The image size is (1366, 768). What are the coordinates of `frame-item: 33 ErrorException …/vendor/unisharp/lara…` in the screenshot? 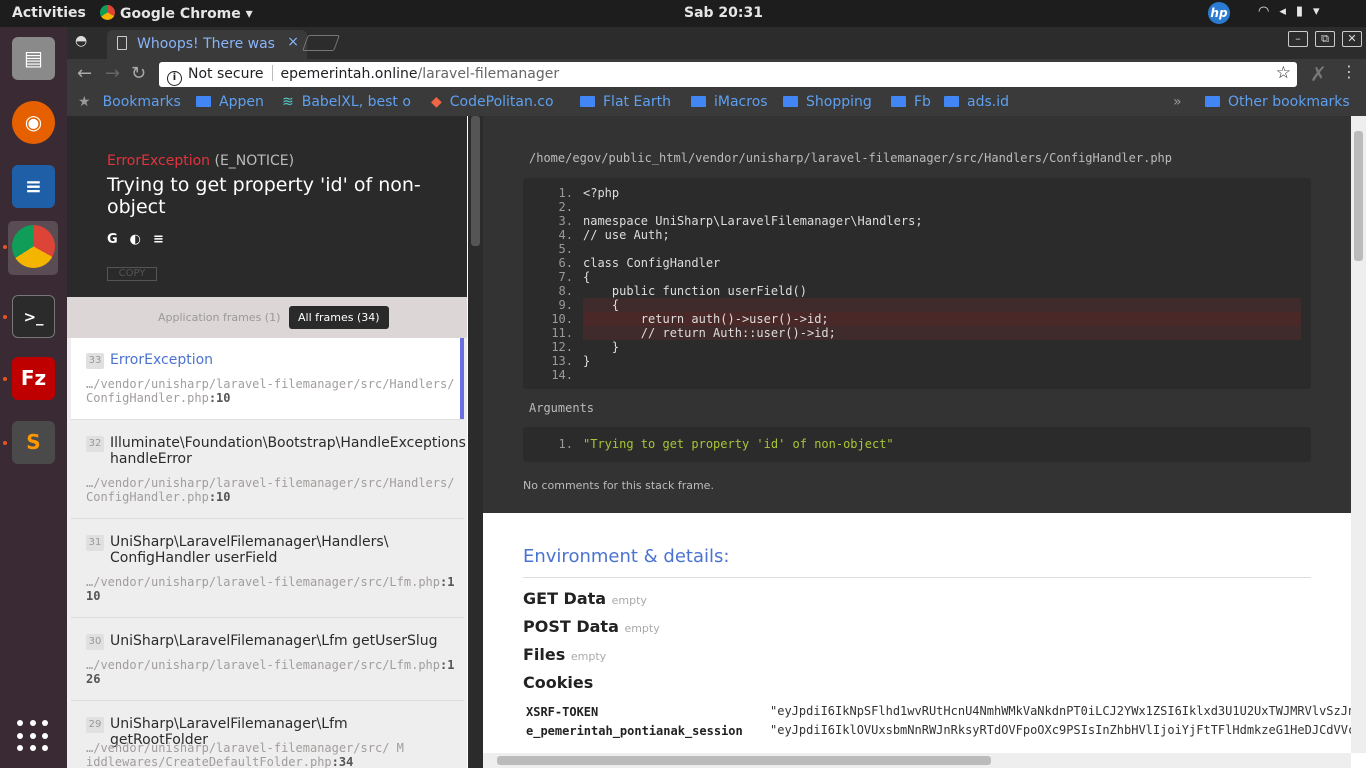 It's located at (267, 379).